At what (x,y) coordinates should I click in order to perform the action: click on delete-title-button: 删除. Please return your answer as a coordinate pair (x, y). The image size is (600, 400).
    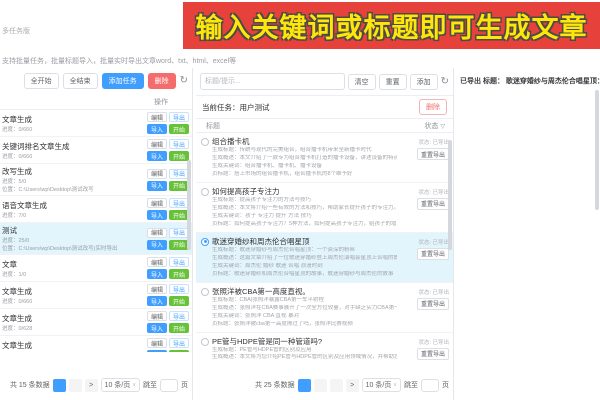
    Looking at the image, I should click on (433, 107).